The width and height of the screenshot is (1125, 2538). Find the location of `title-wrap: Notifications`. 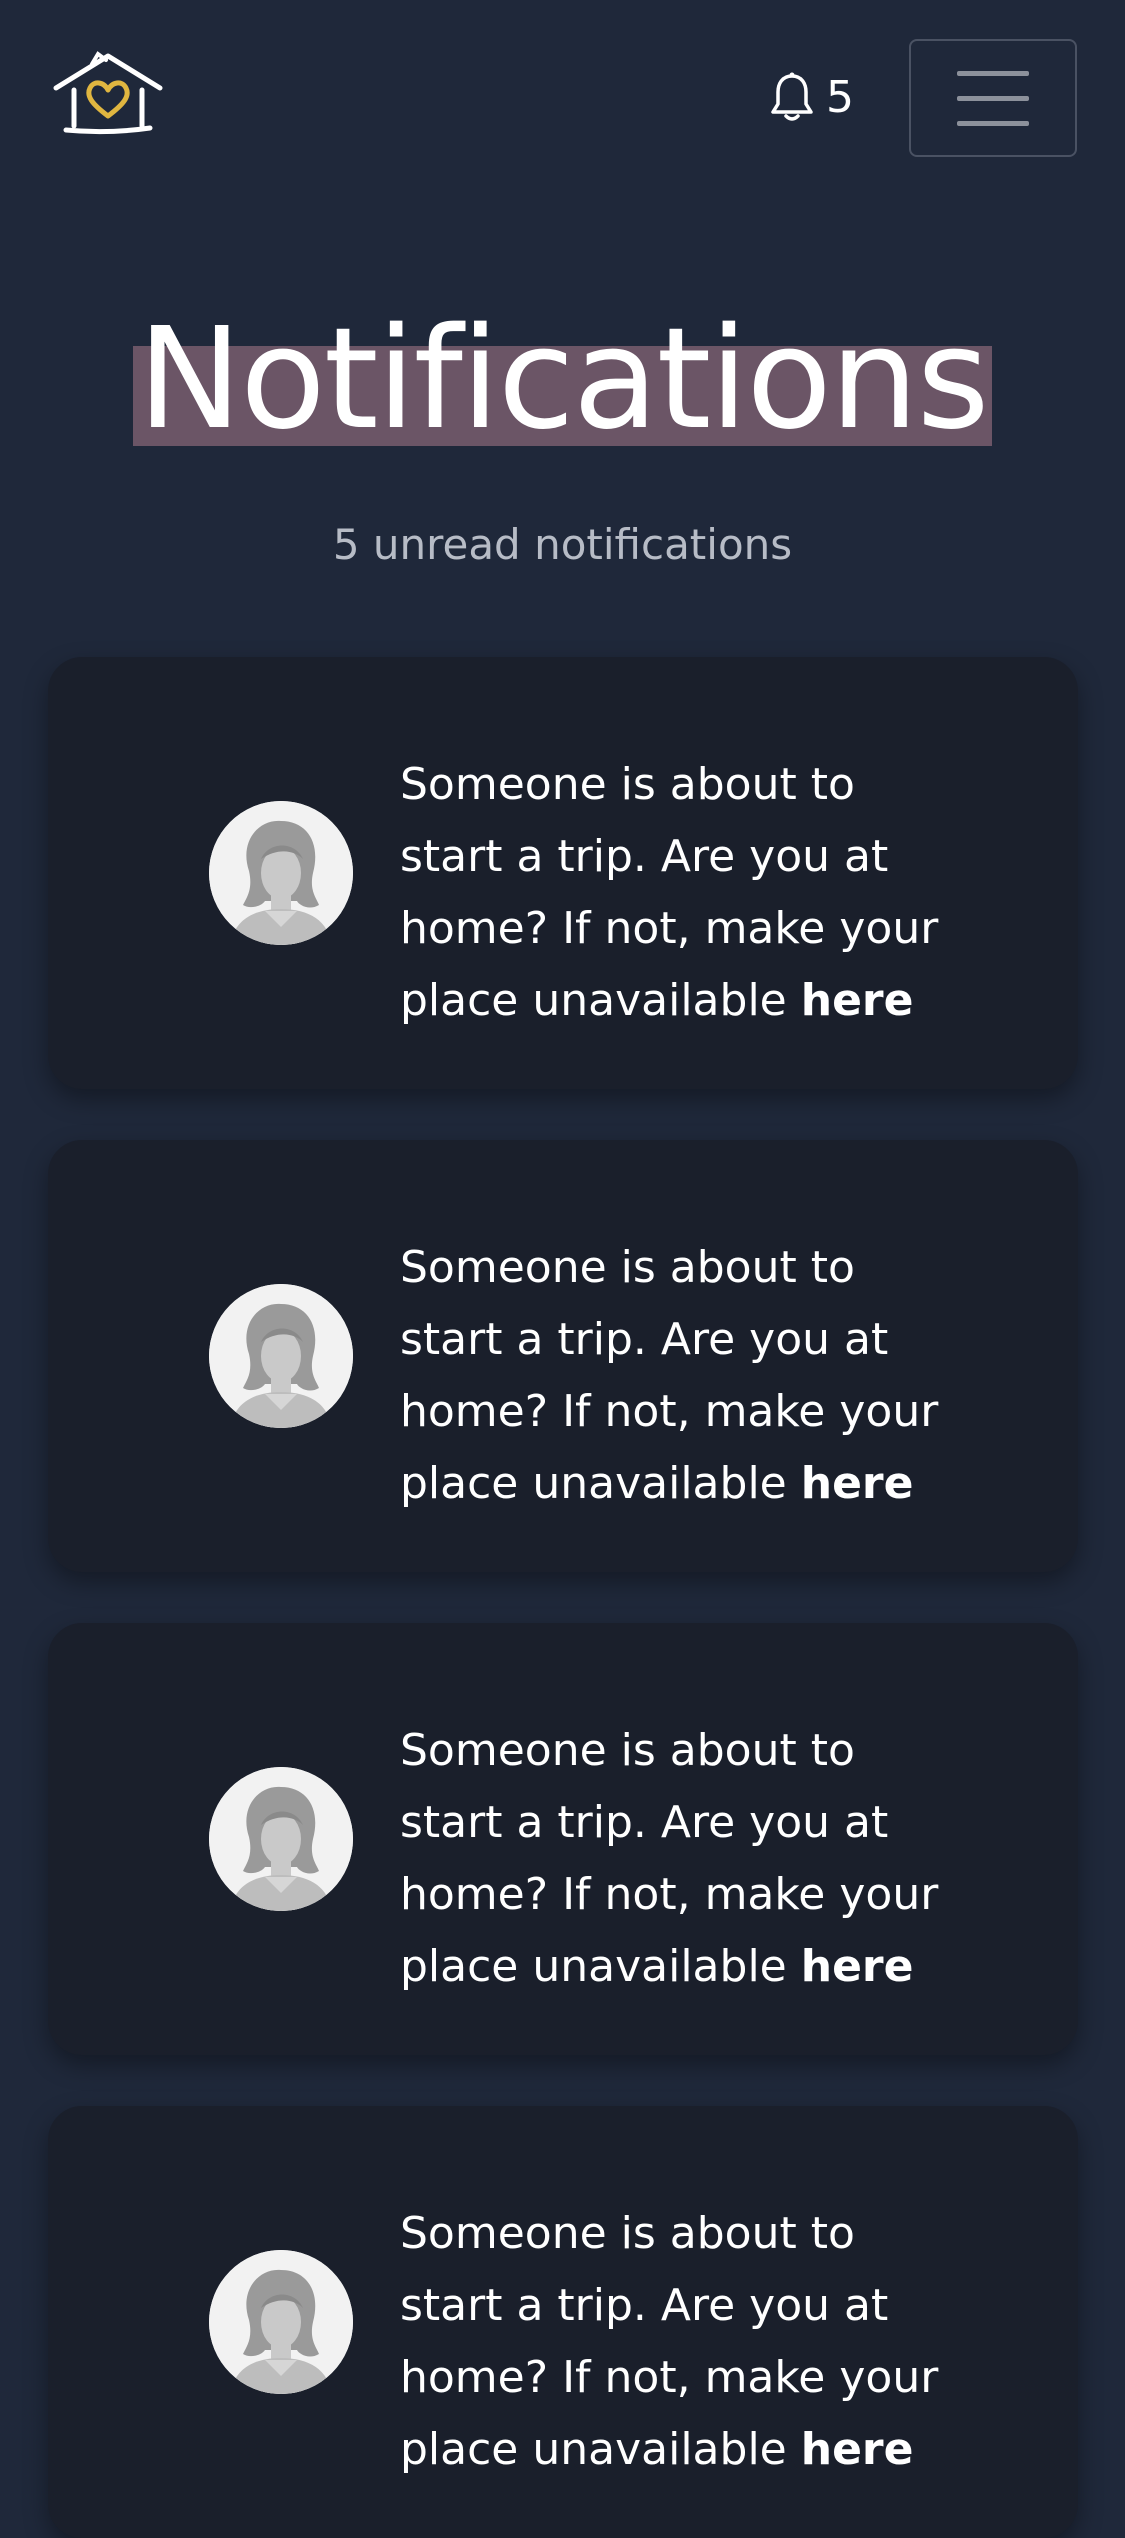

title-wrap: Notifications is located at coordinates (562, 380).